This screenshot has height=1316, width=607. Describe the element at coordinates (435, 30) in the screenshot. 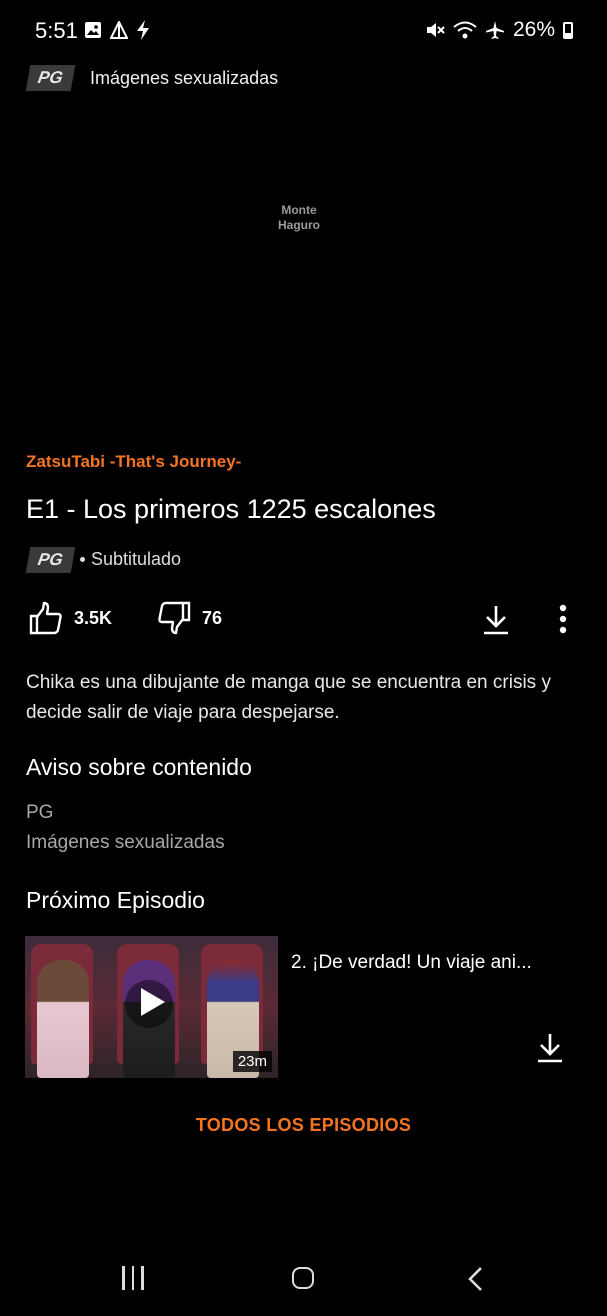

I see `mute-icon` at that location.